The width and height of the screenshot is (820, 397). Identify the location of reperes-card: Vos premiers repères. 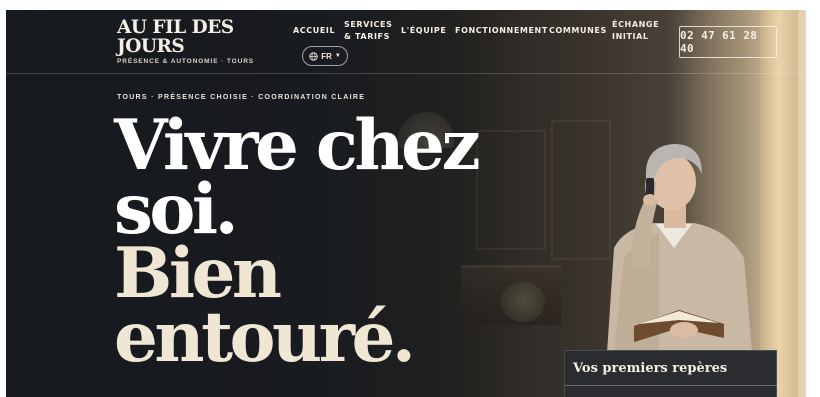
(671, 373).